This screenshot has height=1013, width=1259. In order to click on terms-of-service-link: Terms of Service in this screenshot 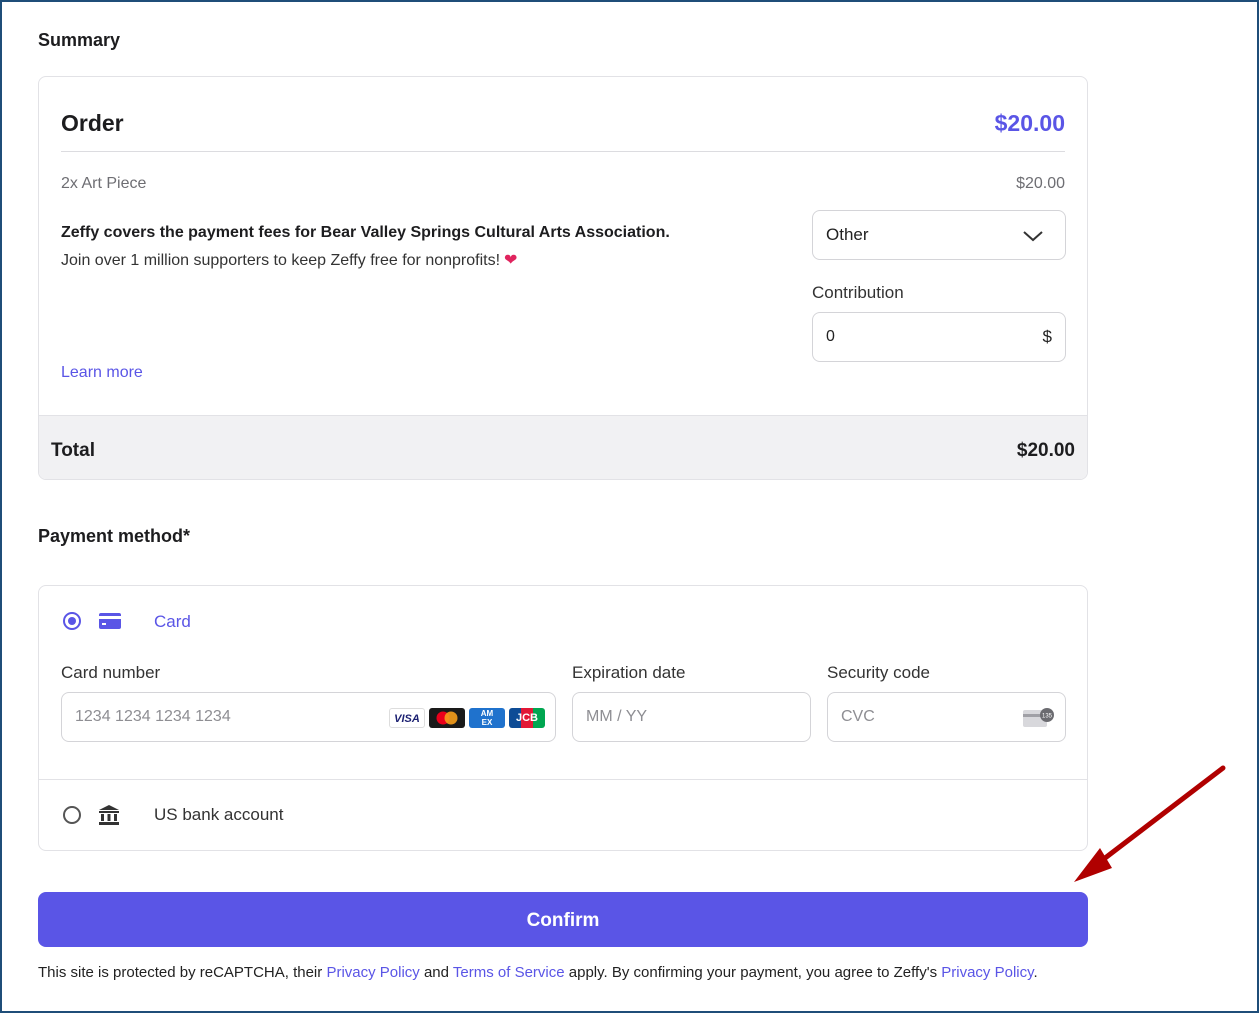, I will do `click(509, 972)`.